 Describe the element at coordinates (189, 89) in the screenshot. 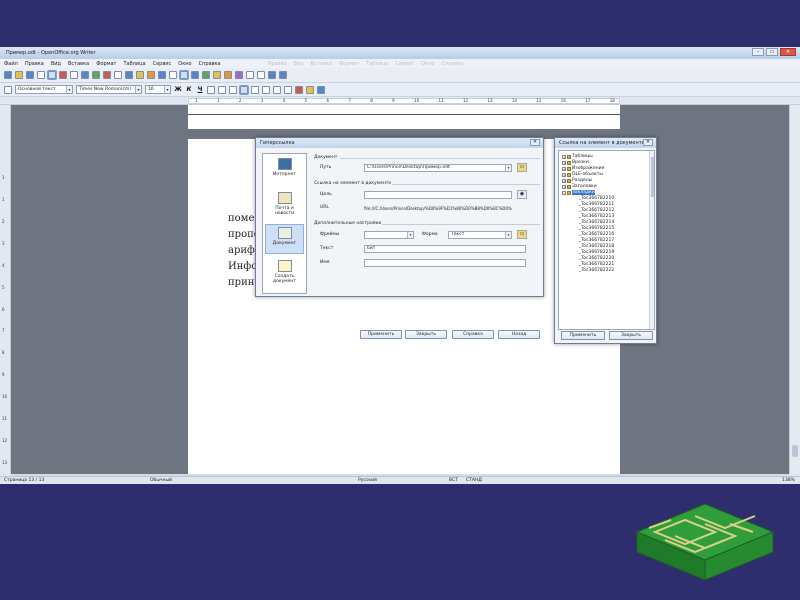

I see `italic-button: К` at that location.